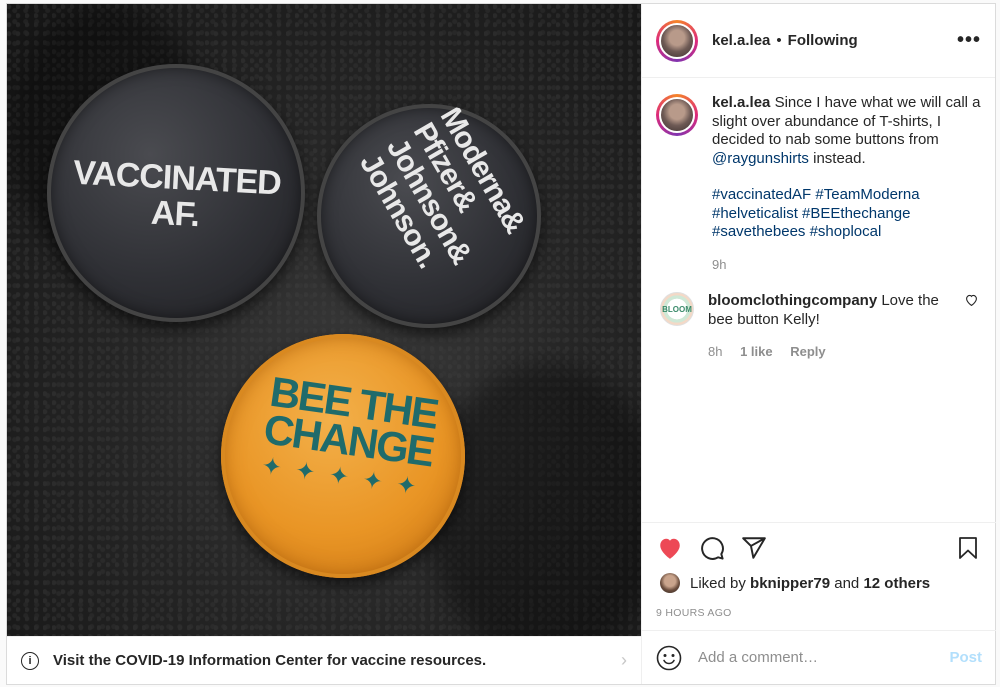  What do you see at coordinates (968, 548) in the screenshot?
I see `bookmark-icon` at bounding box center [968, 548].